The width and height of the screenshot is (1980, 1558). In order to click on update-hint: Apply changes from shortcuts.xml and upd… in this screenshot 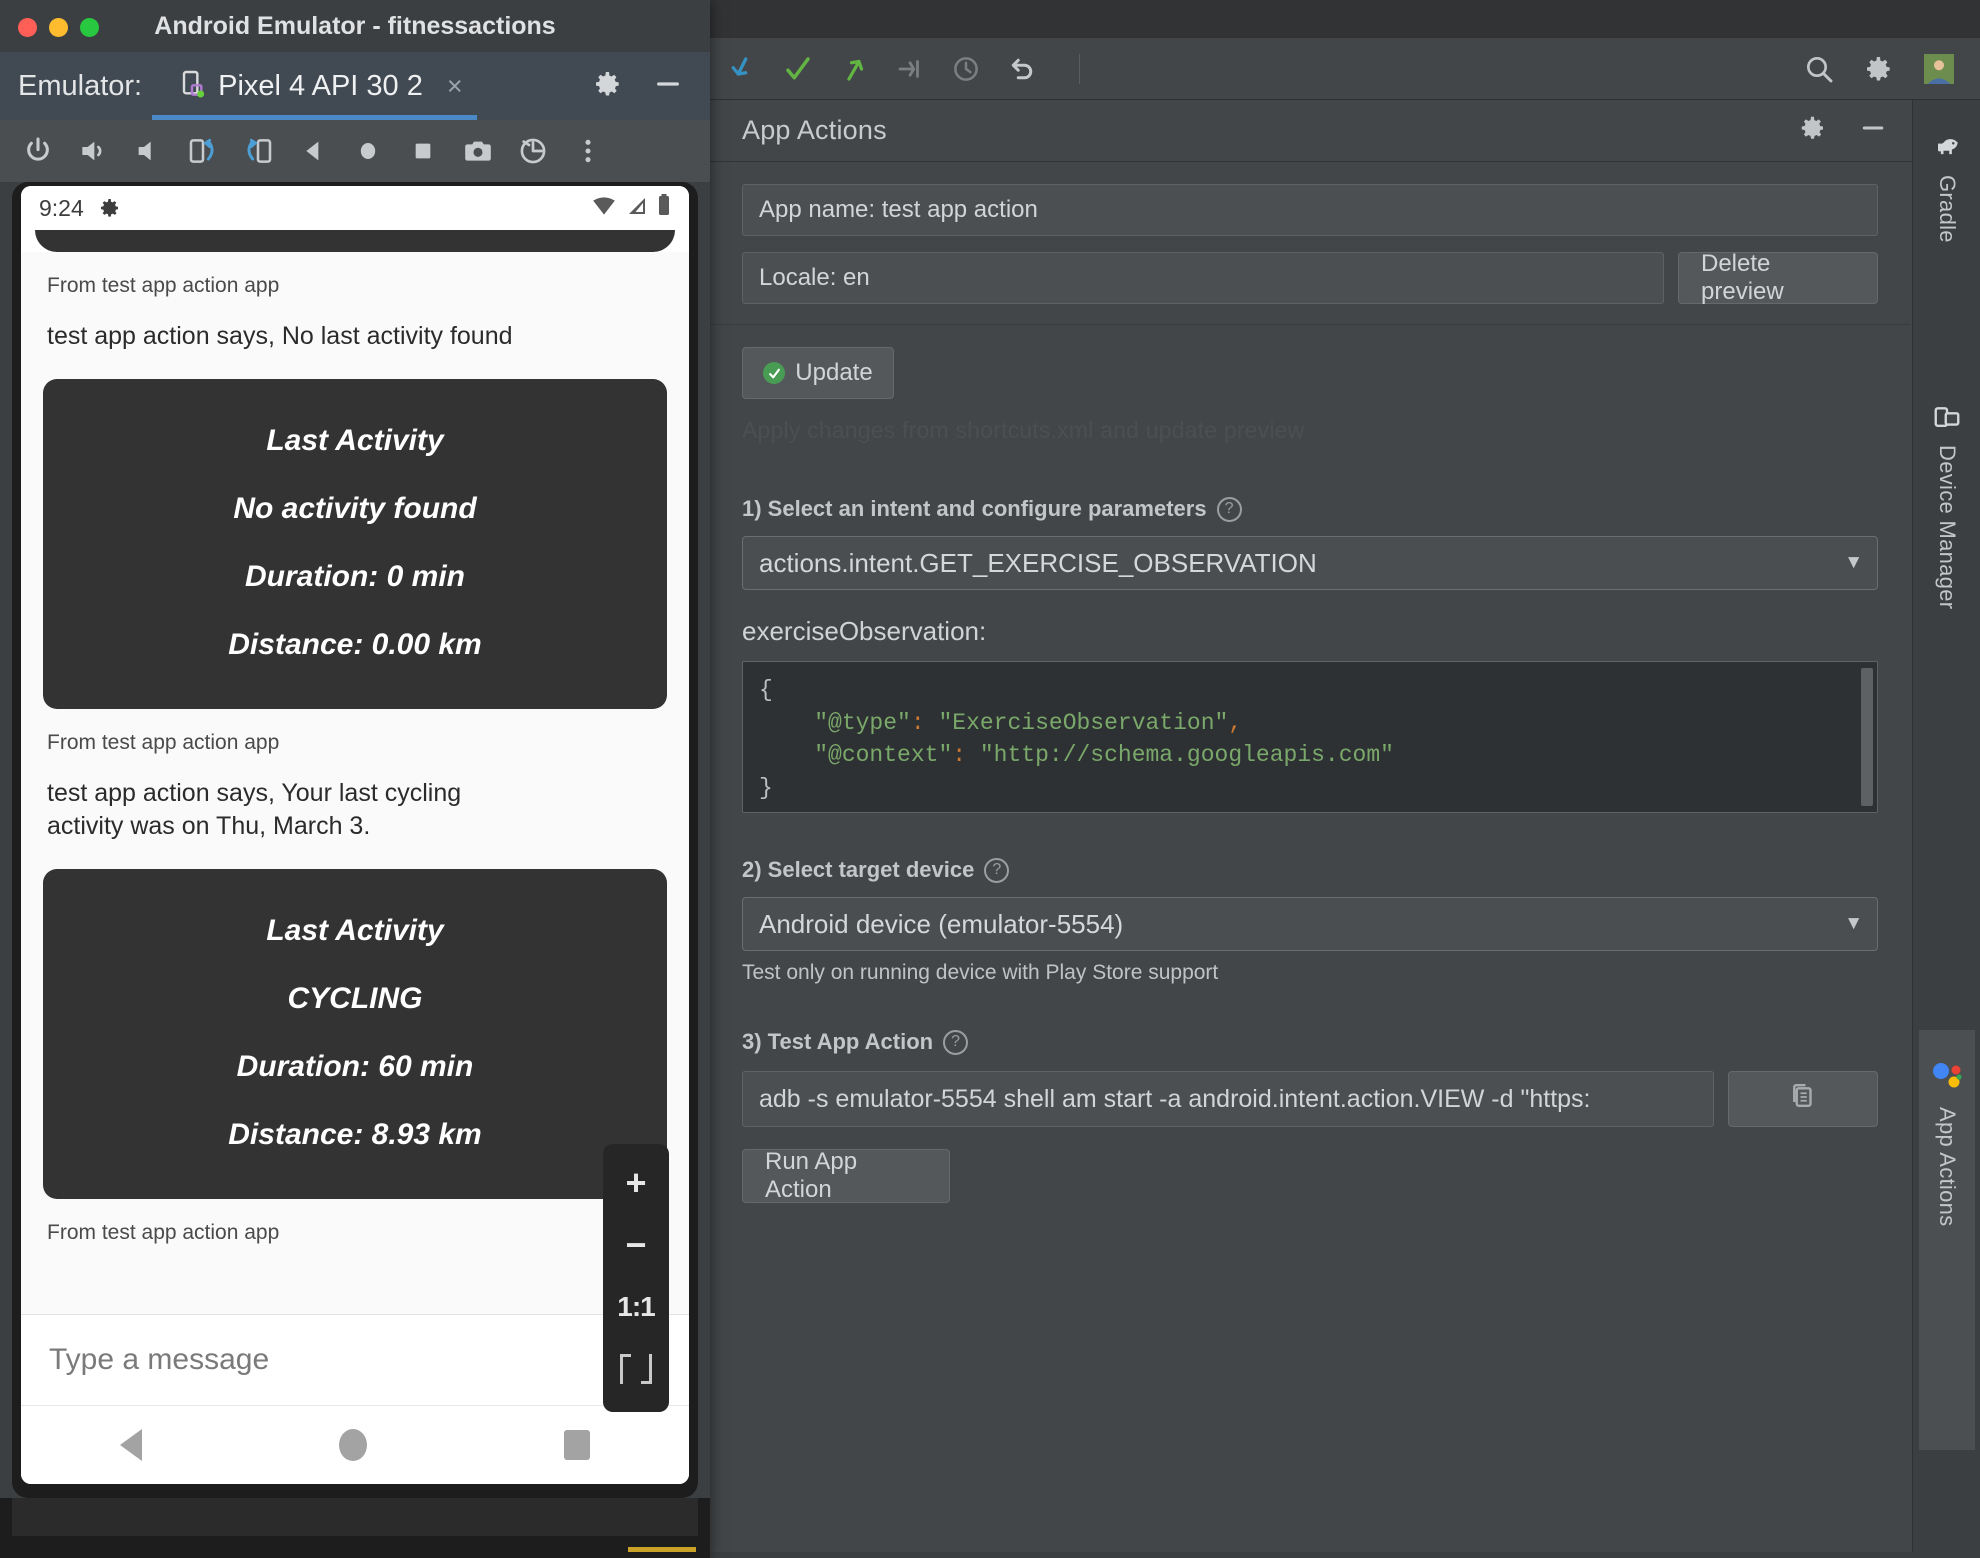, I will do `click(1023, 430)`.